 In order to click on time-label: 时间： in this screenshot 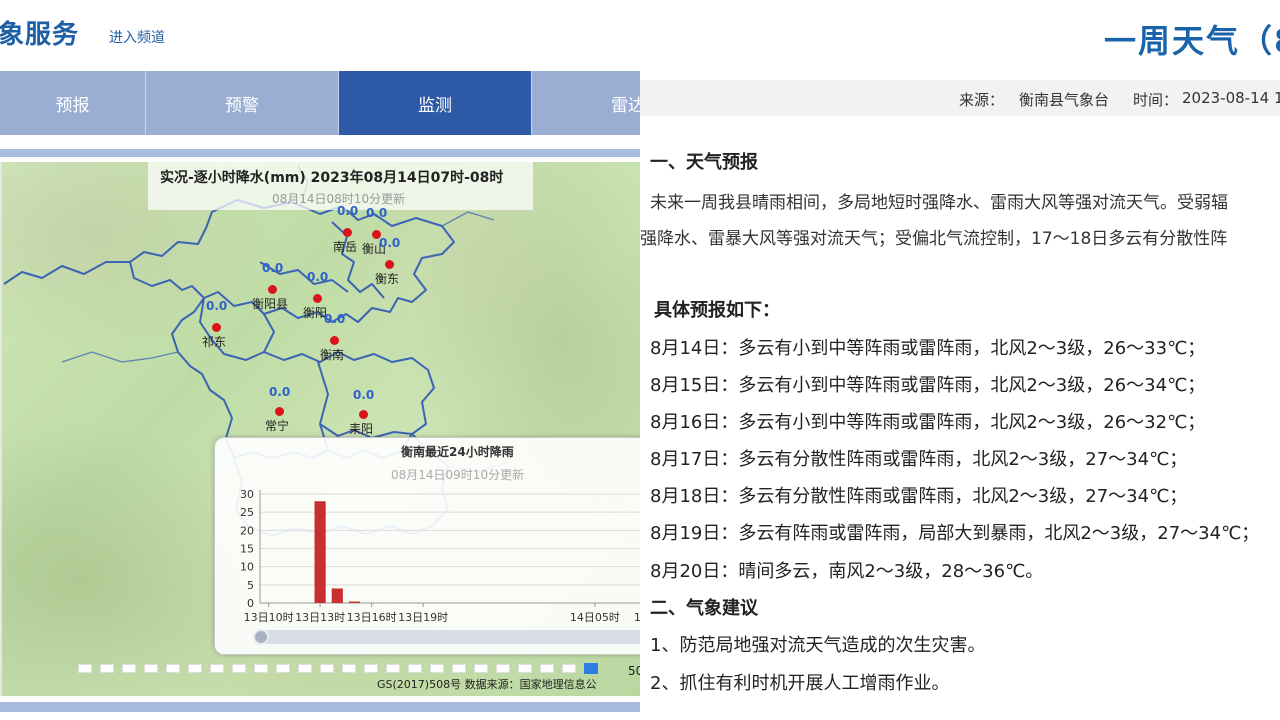, I will do `click(1156, 100)`.